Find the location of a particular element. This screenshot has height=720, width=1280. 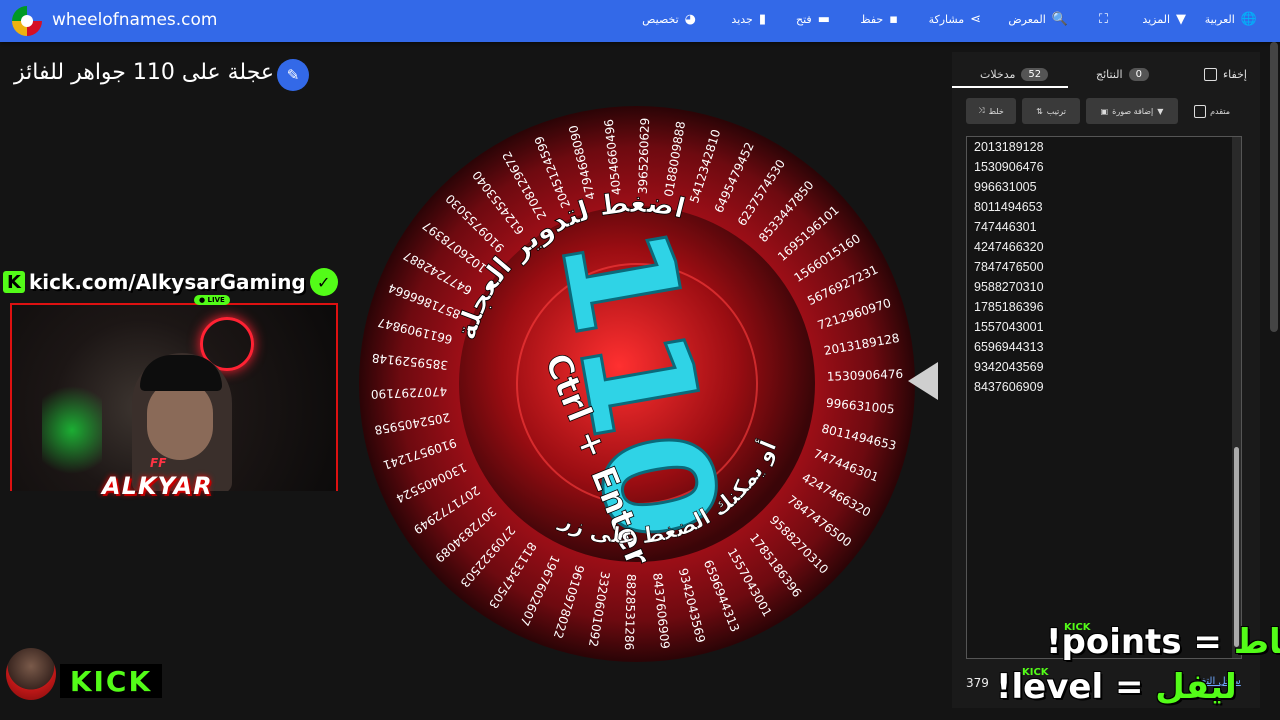

streamer-name-logo: ALKYAR is located at coordinates (157, 486).